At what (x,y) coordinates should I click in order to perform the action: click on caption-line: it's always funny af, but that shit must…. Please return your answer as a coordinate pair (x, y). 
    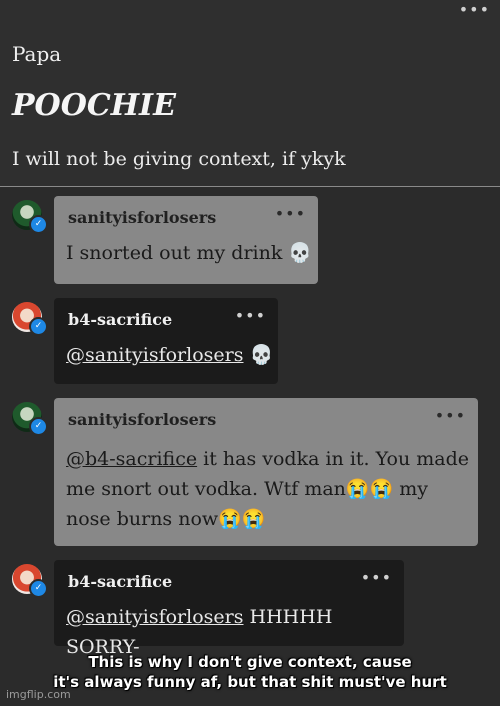
    Looking at the image, I should click on (250, 682).